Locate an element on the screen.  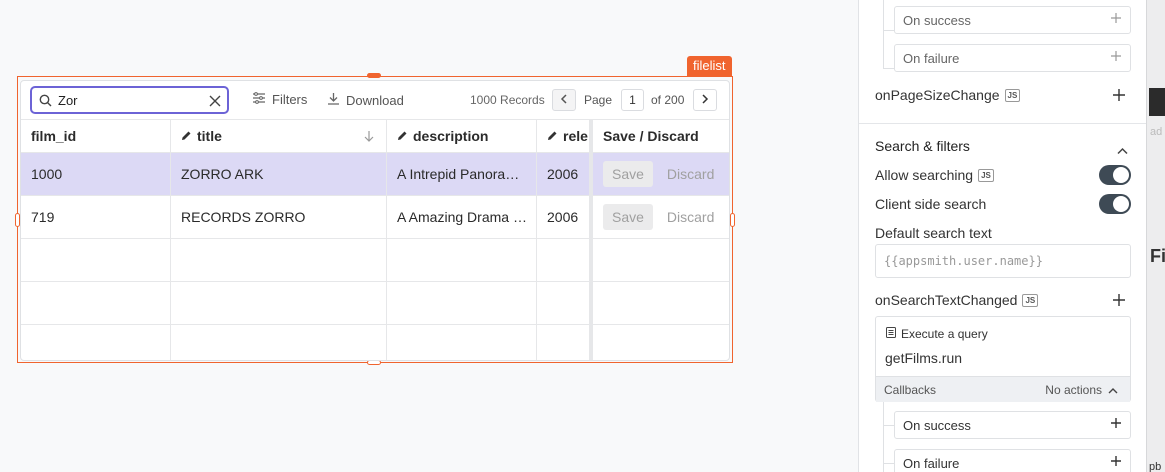
dark-block is located at coordinates (1157, 102).